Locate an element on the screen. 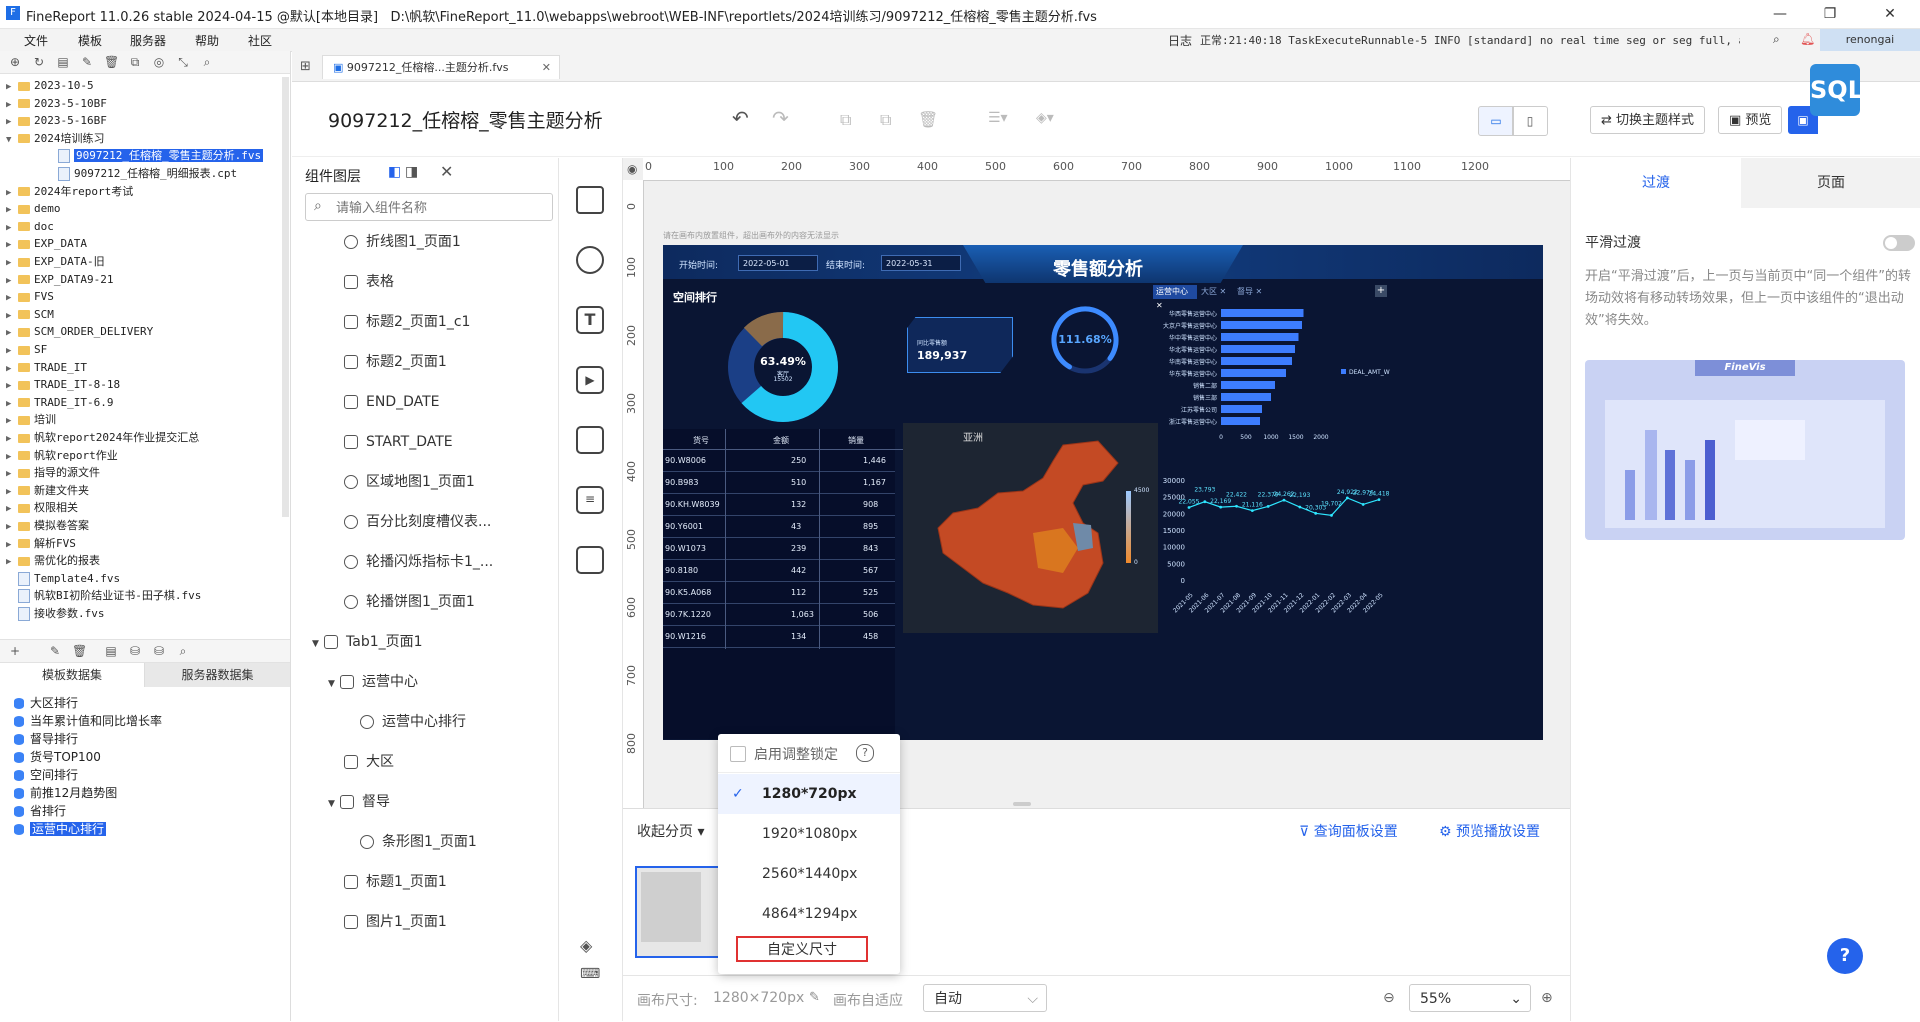  tree-item: ▶ 2023-5-10BF is located at coordinates (53, 104).